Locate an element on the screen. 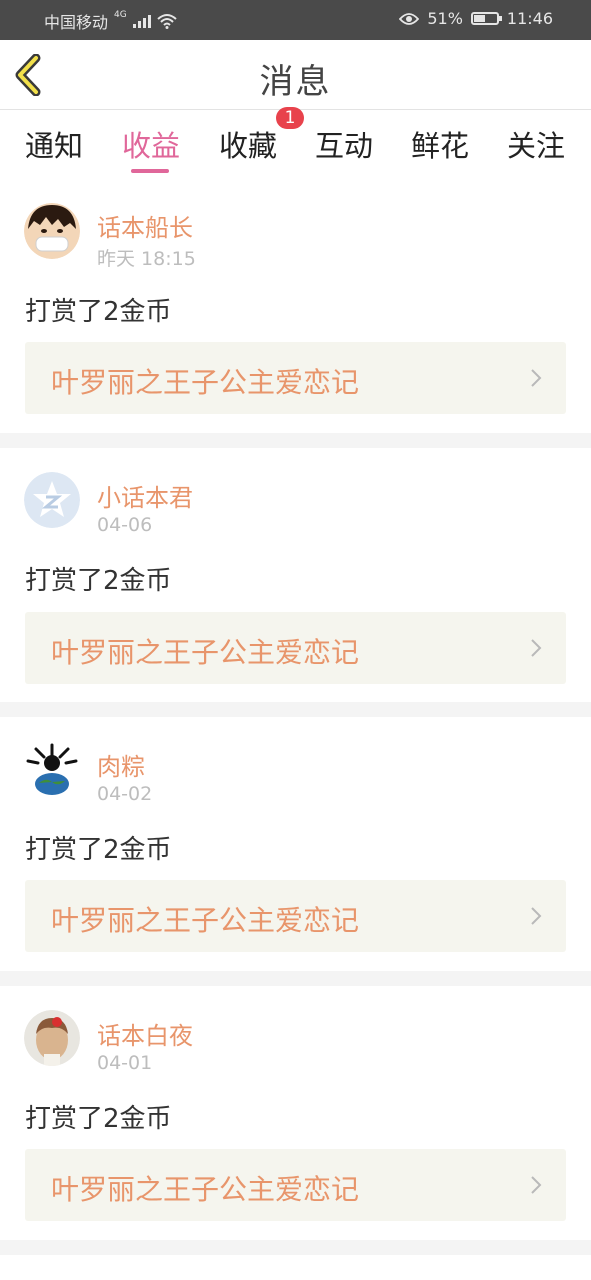 The height and width of the screenshot is (1280, 591). page-title: 消息 is located at coordinates (295, 82).